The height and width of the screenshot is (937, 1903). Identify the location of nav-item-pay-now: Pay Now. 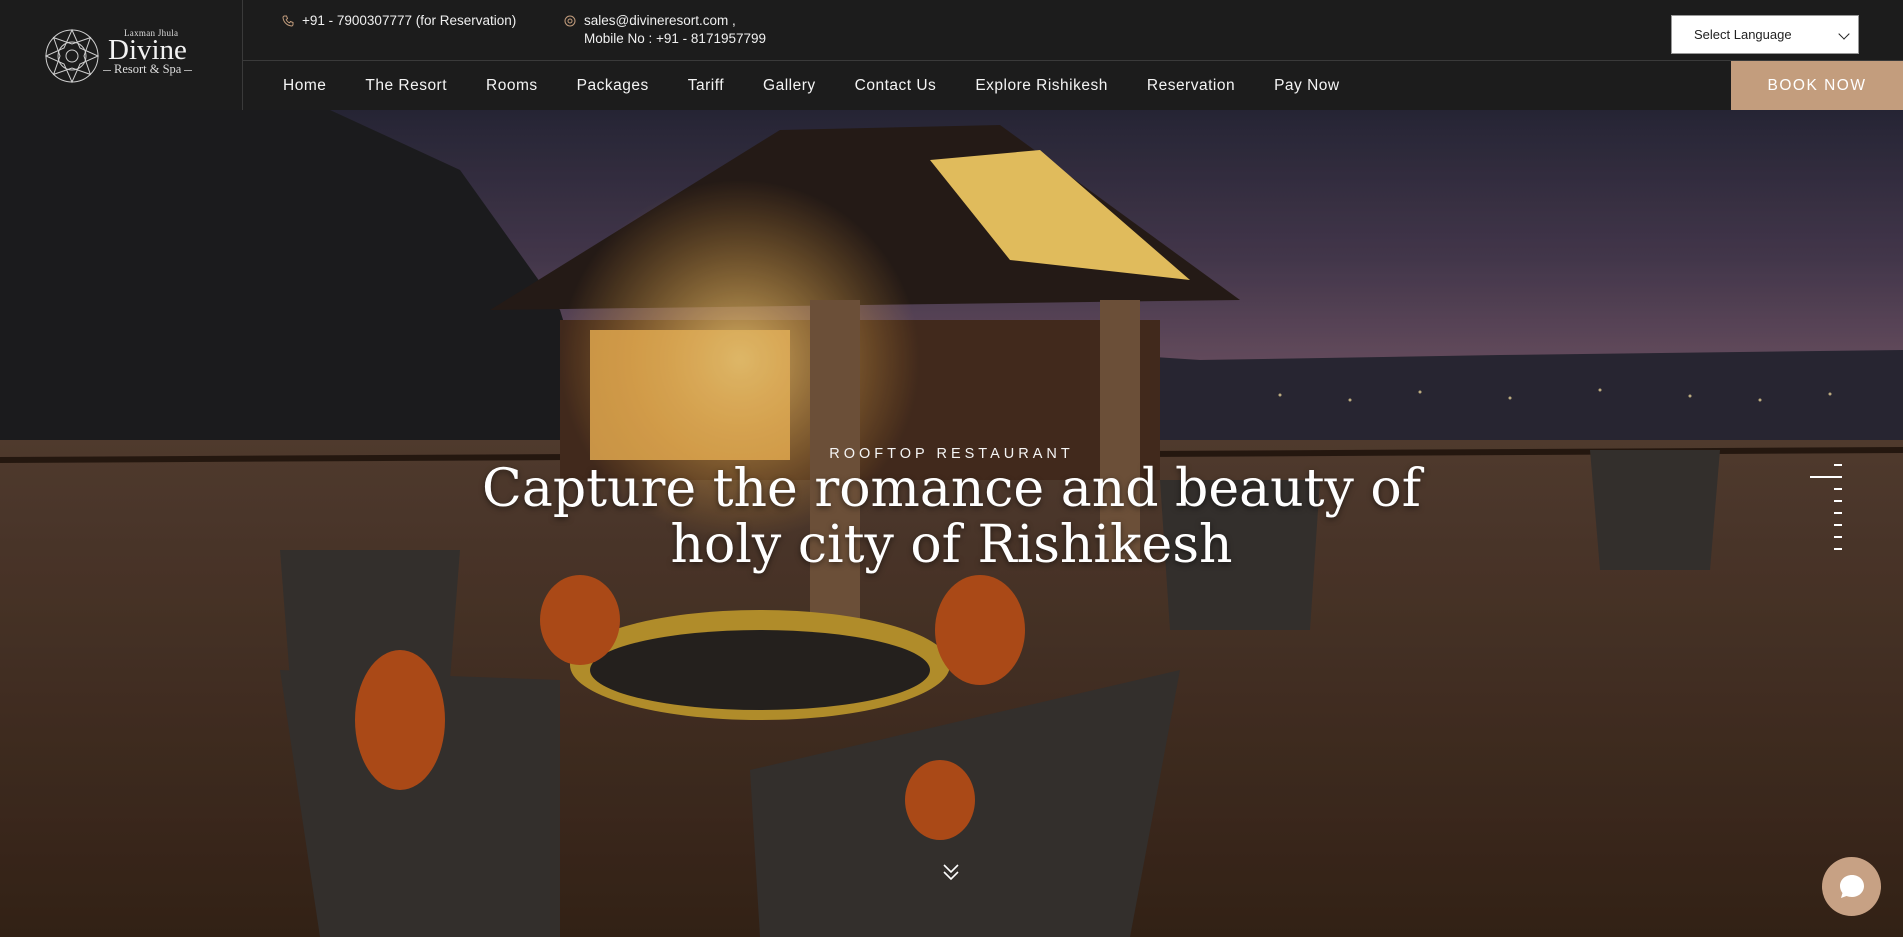
(1307, 86).